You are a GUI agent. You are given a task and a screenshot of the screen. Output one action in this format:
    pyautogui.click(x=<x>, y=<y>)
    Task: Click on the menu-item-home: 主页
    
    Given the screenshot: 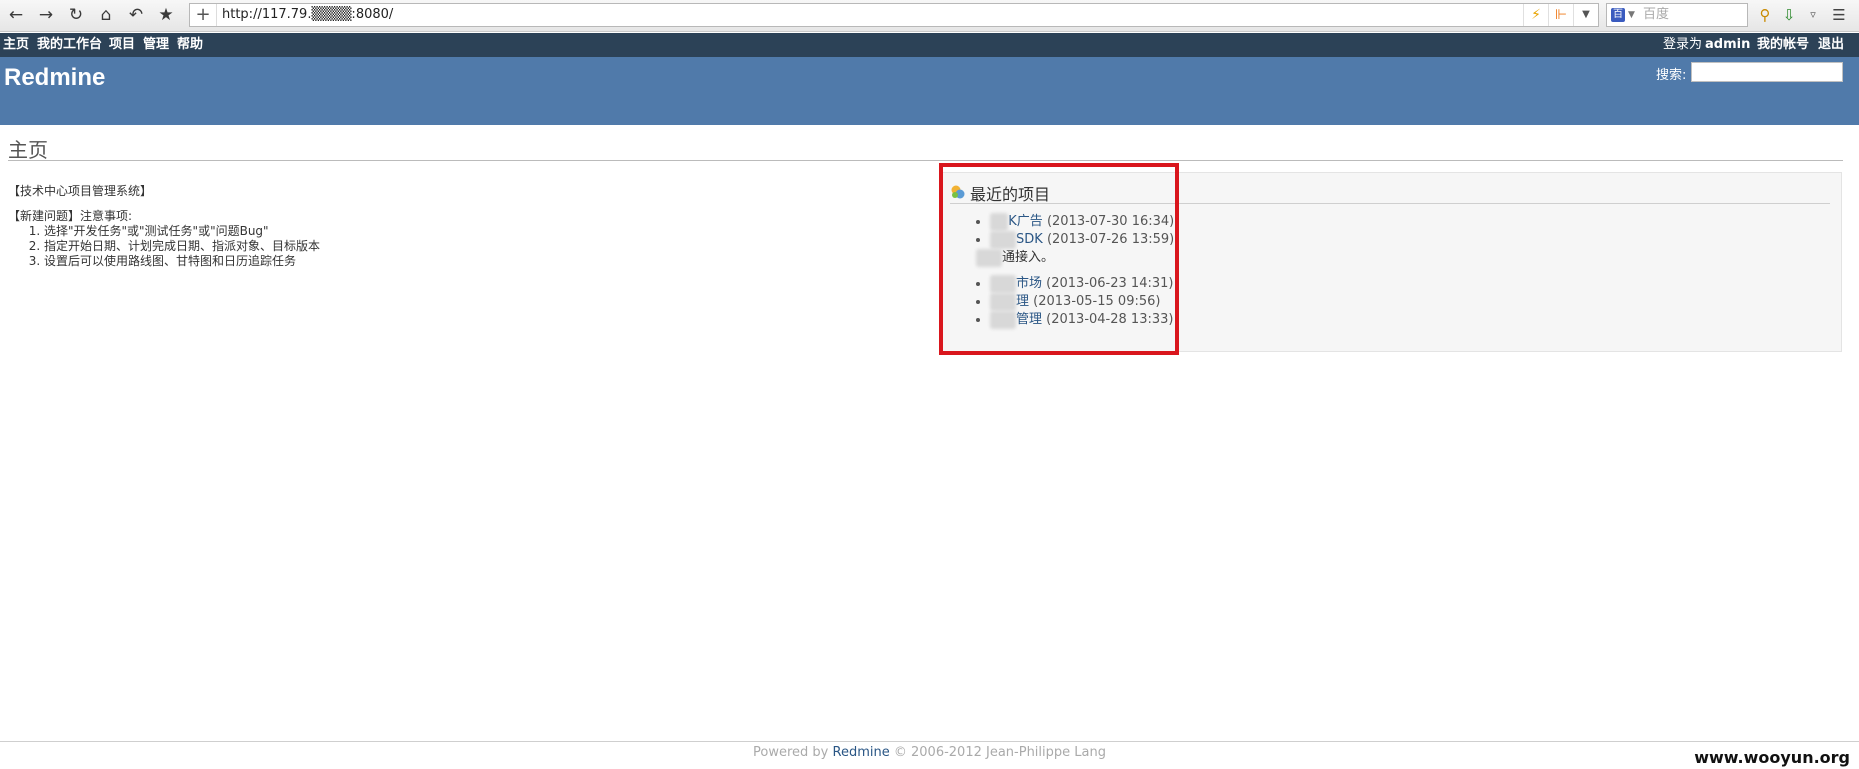 What is the action you would take?
    pyautogui.click(x=16, y=45)
    